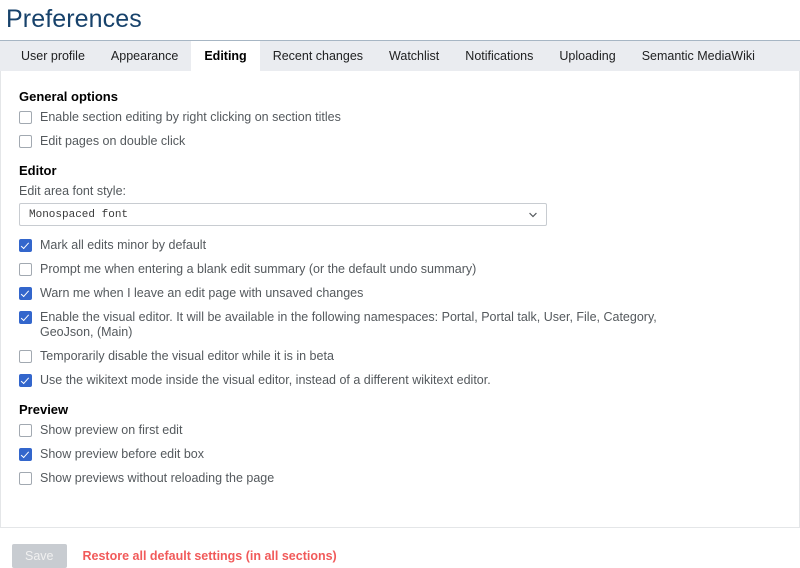 The height and width of the screenshot is (568, 800). What do you see at coordinates (74, 19) in the screenshot?
I see `page-title: Preferences` at bounding box center [74, 19].